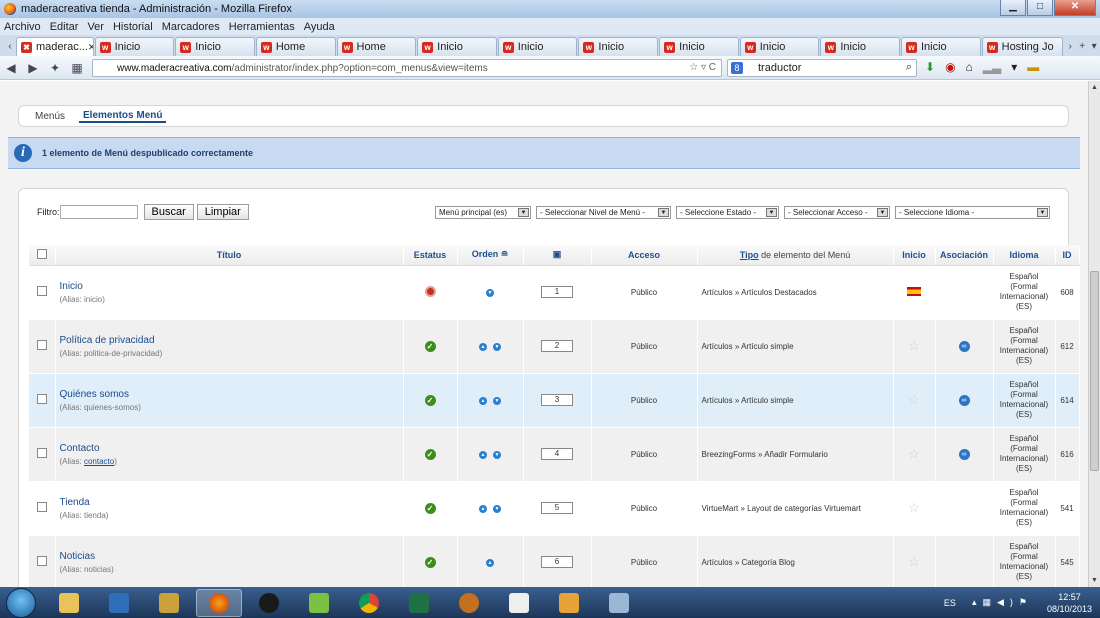 This screenshot has height=618, width=1100. I want to click on order-input: 6, so click(557, 562).